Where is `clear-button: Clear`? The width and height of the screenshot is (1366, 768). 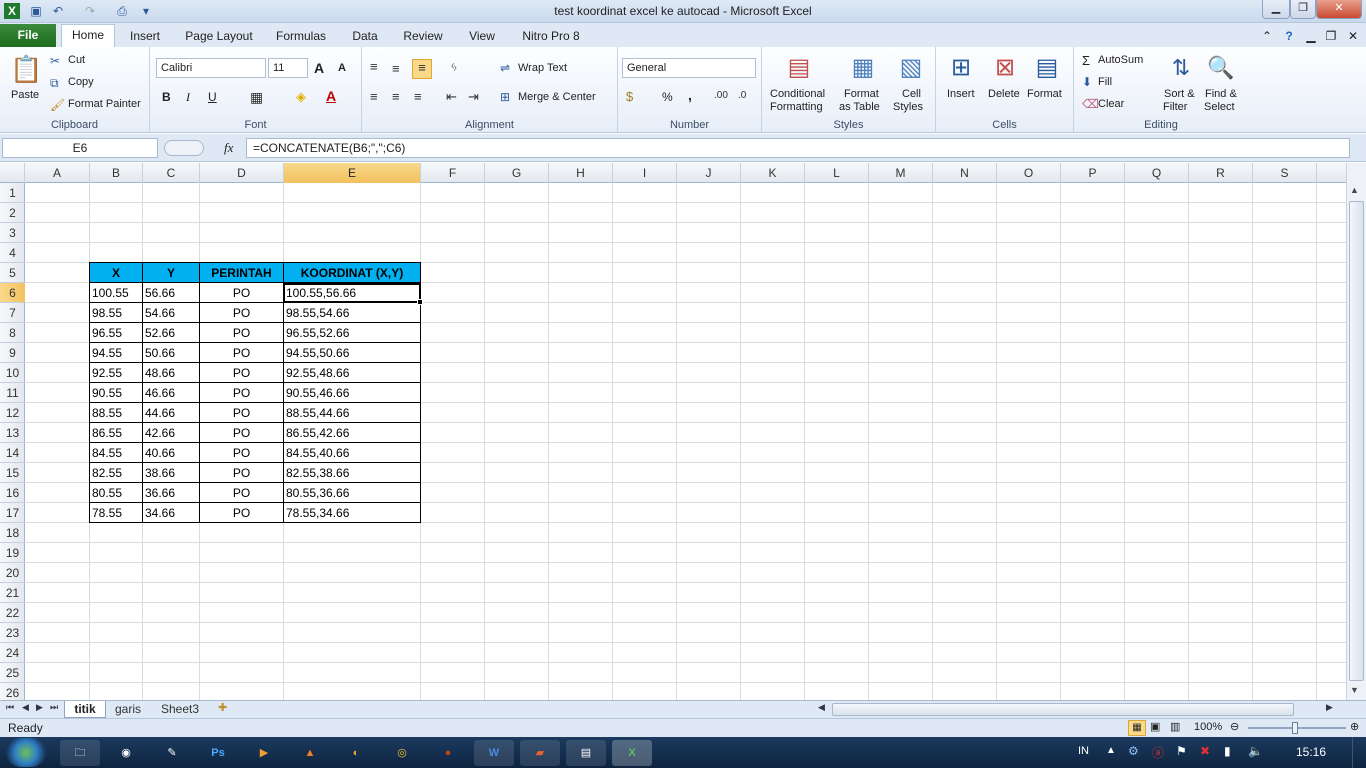
clear-button: Clear is located at coordinates (1111, 104).